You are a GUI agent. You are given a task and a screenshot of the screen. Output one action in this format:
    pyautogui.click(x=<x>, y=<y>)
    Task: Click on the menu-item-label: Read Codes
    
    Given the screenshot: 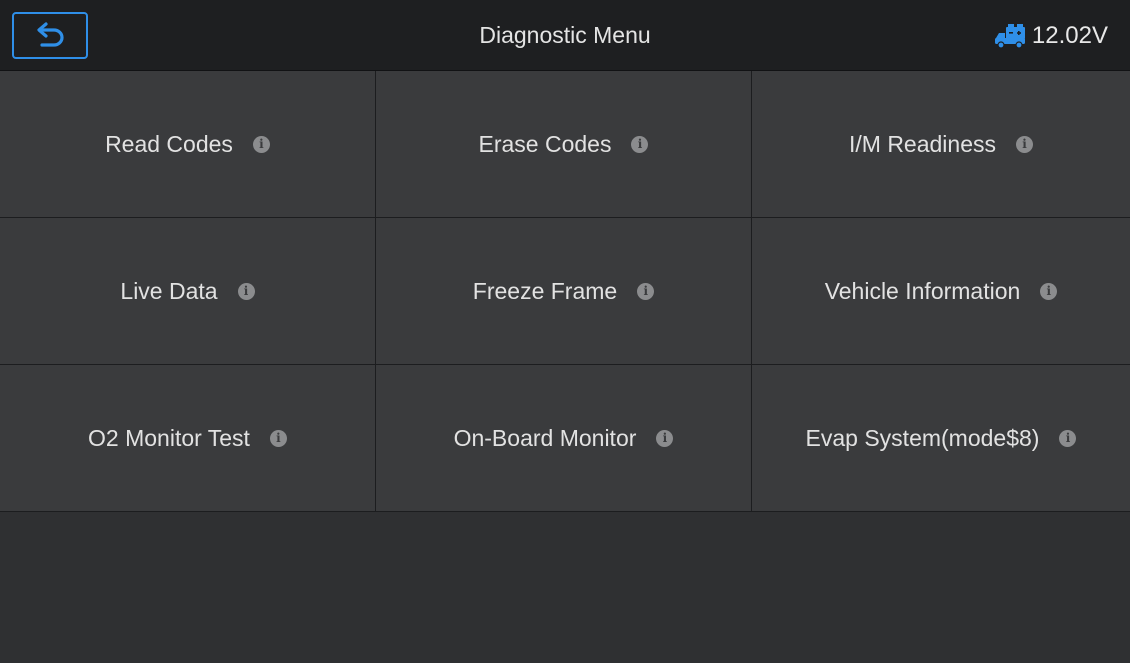 What is the action you would take?
    pyautogui.click(x=169, y=143)
    